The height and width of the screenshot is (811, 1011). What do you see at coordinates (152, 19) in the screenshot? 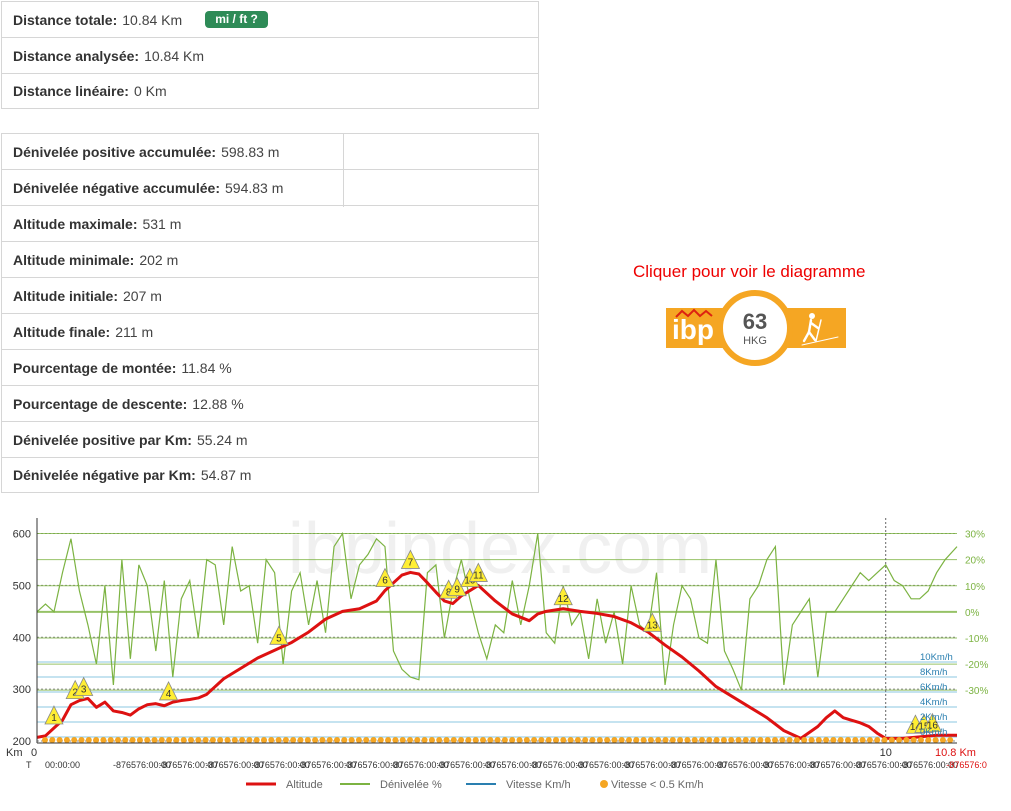
I see `stat-value: 10.84 Km` at bounding box center [152, 19].